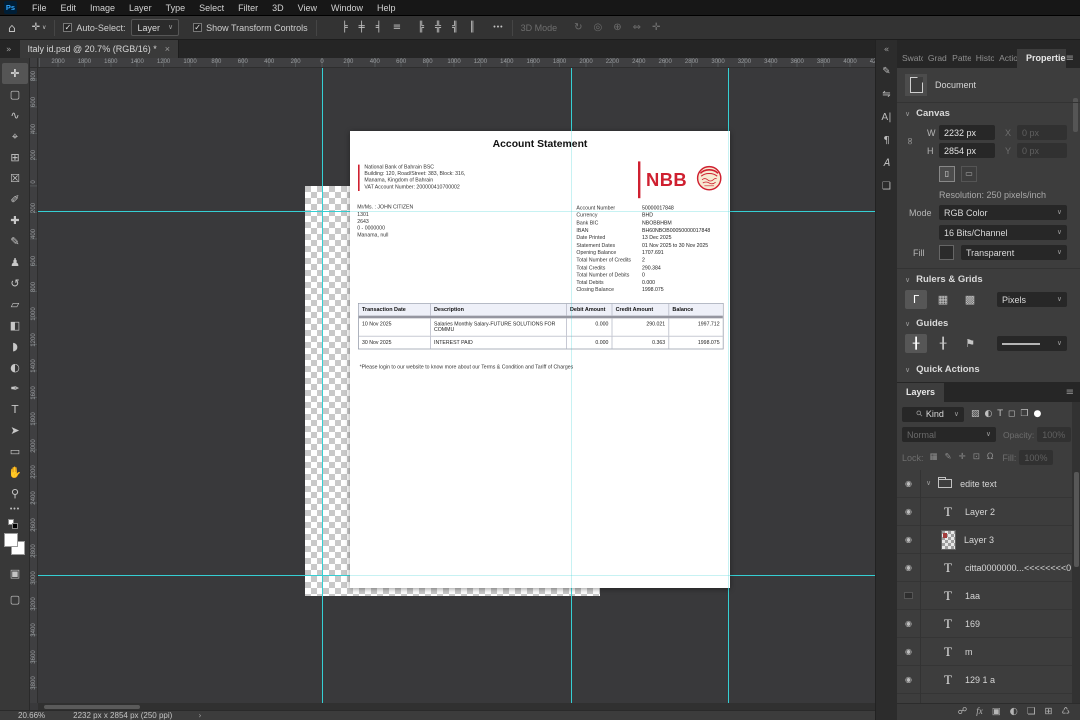 The image size is (1080, 720). Describe the element at coordinates (15, 325) in the screenshot. I see `tool-gradient: ◧` at that location.